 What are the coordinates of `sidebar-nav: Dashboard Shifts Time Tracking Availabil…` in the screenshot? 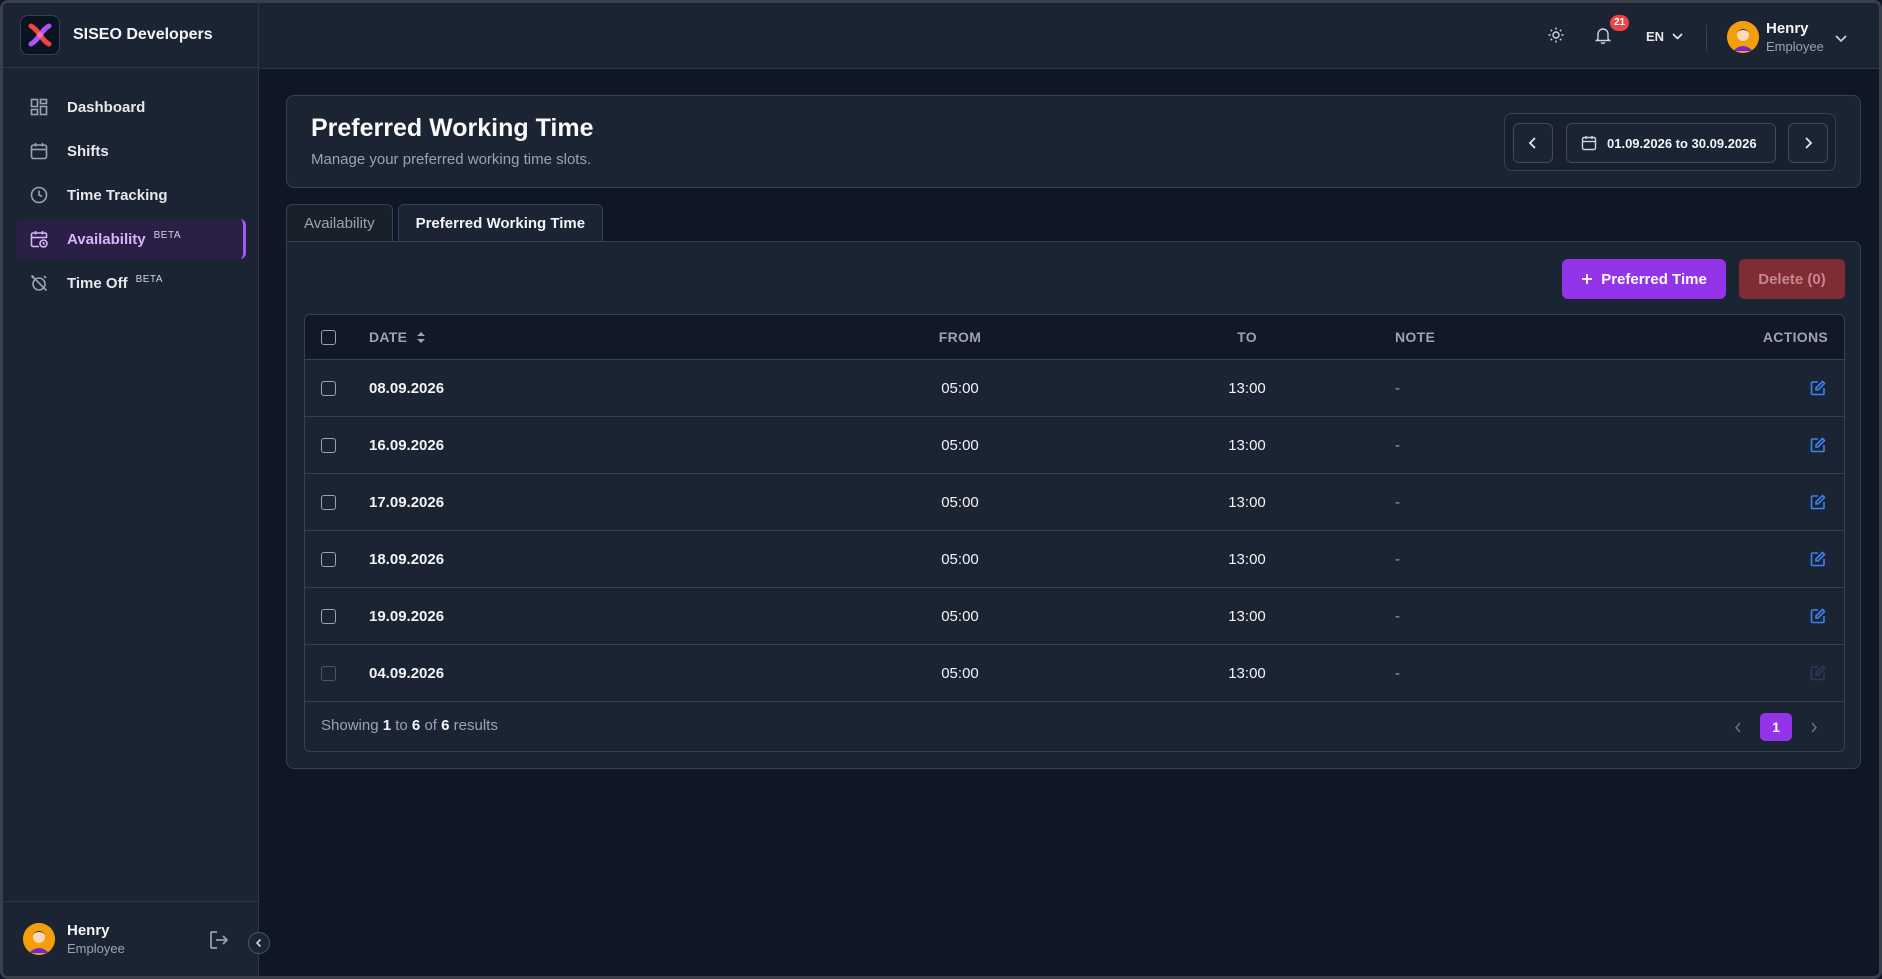 It's located at (130, 185).